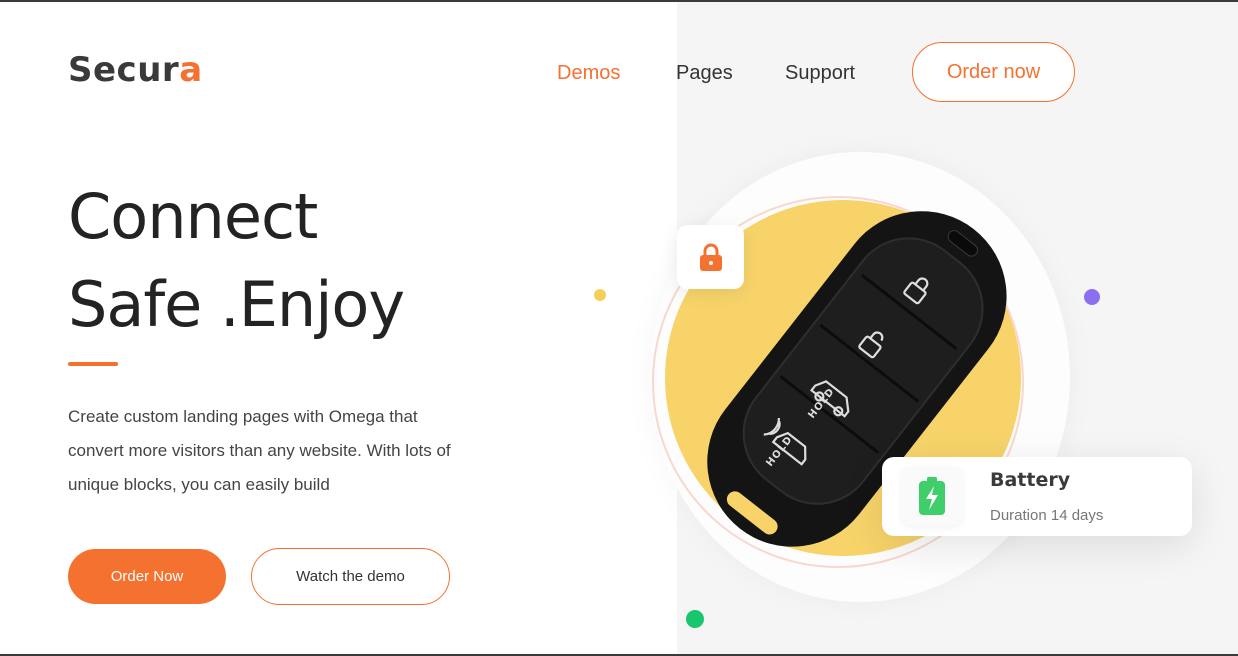 The width and height of the screenshot is (1238, 656). I want to click on battery-charging-icon, so click(932, 496).